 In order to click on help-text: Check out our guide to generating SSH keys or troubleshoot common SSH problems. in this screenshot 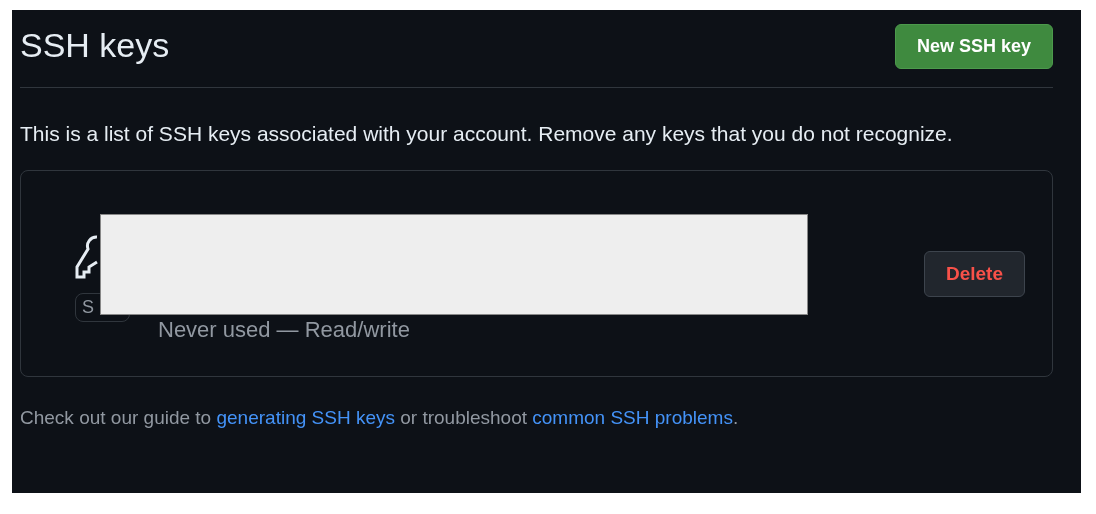, I will do `click(380, 418)`.